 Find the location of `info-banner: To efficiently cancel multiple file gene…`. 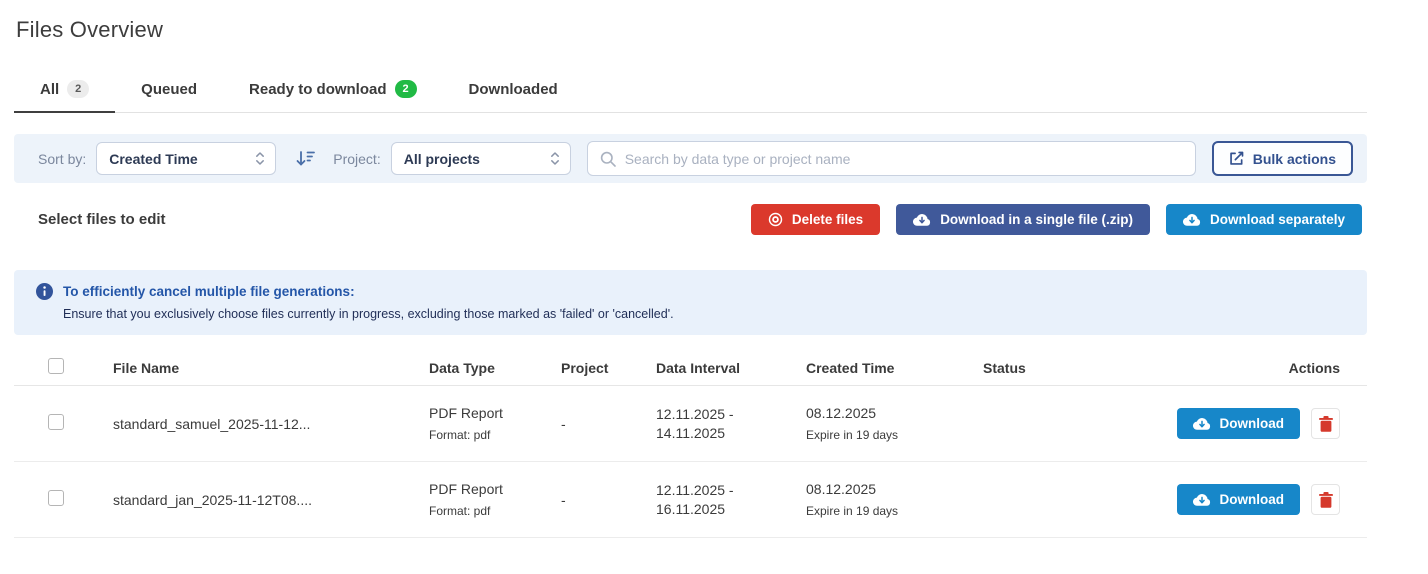

info-banner: To efficiently cancel multiple file gene… is located at coordinates (690, 302).